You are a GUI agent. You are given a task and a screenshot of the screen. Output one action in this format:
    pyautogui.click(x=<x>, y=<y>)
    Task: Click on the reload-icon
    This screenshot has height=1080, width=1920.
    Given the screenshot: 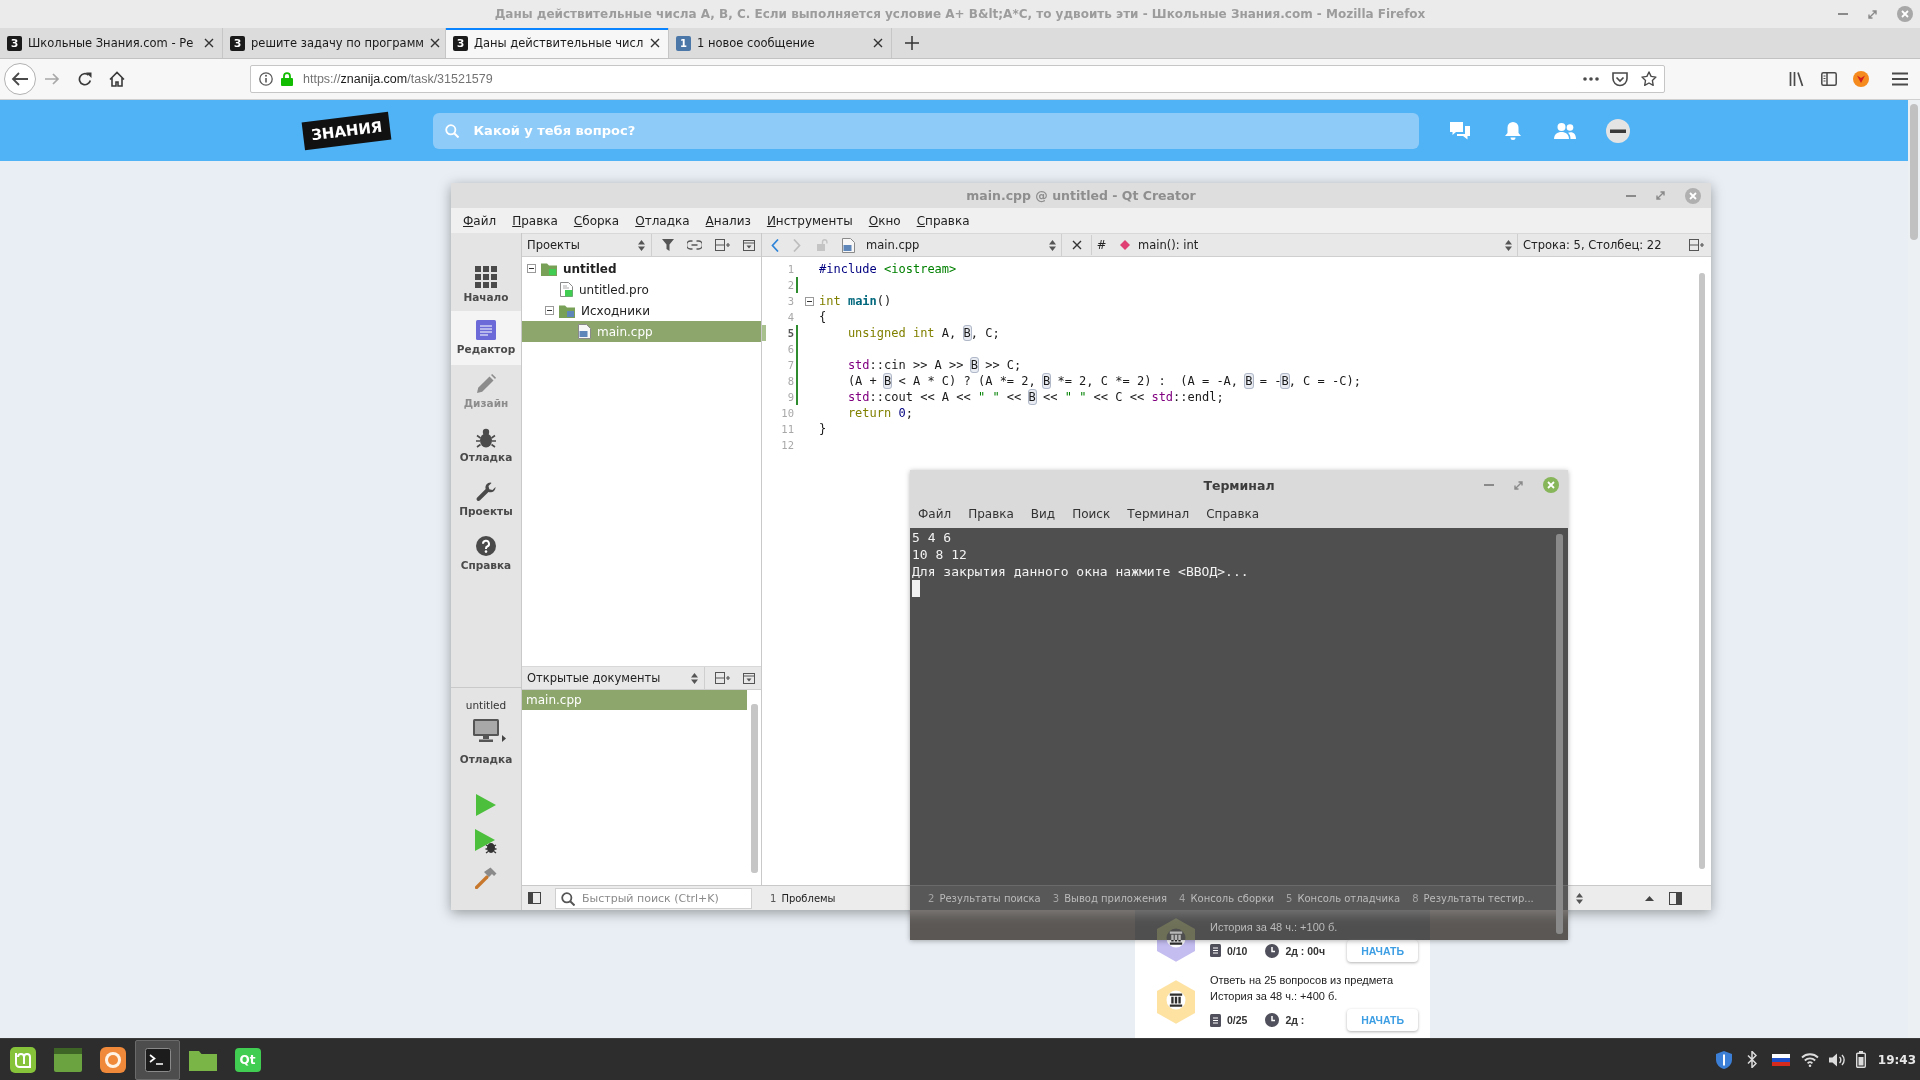 What is the action you would take?
    pyautogui.click(x=85, y=79)
    